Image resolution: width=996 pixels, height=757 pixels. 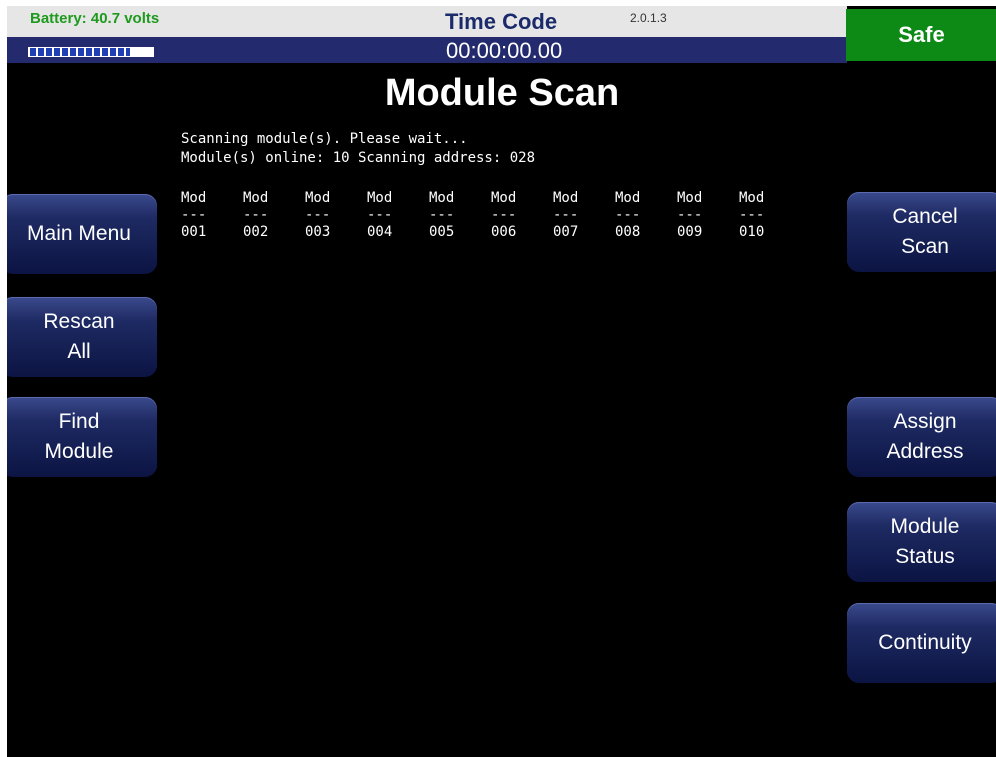 I want to click on module-entry: Mod --- 002, so click(x=255, y=215).